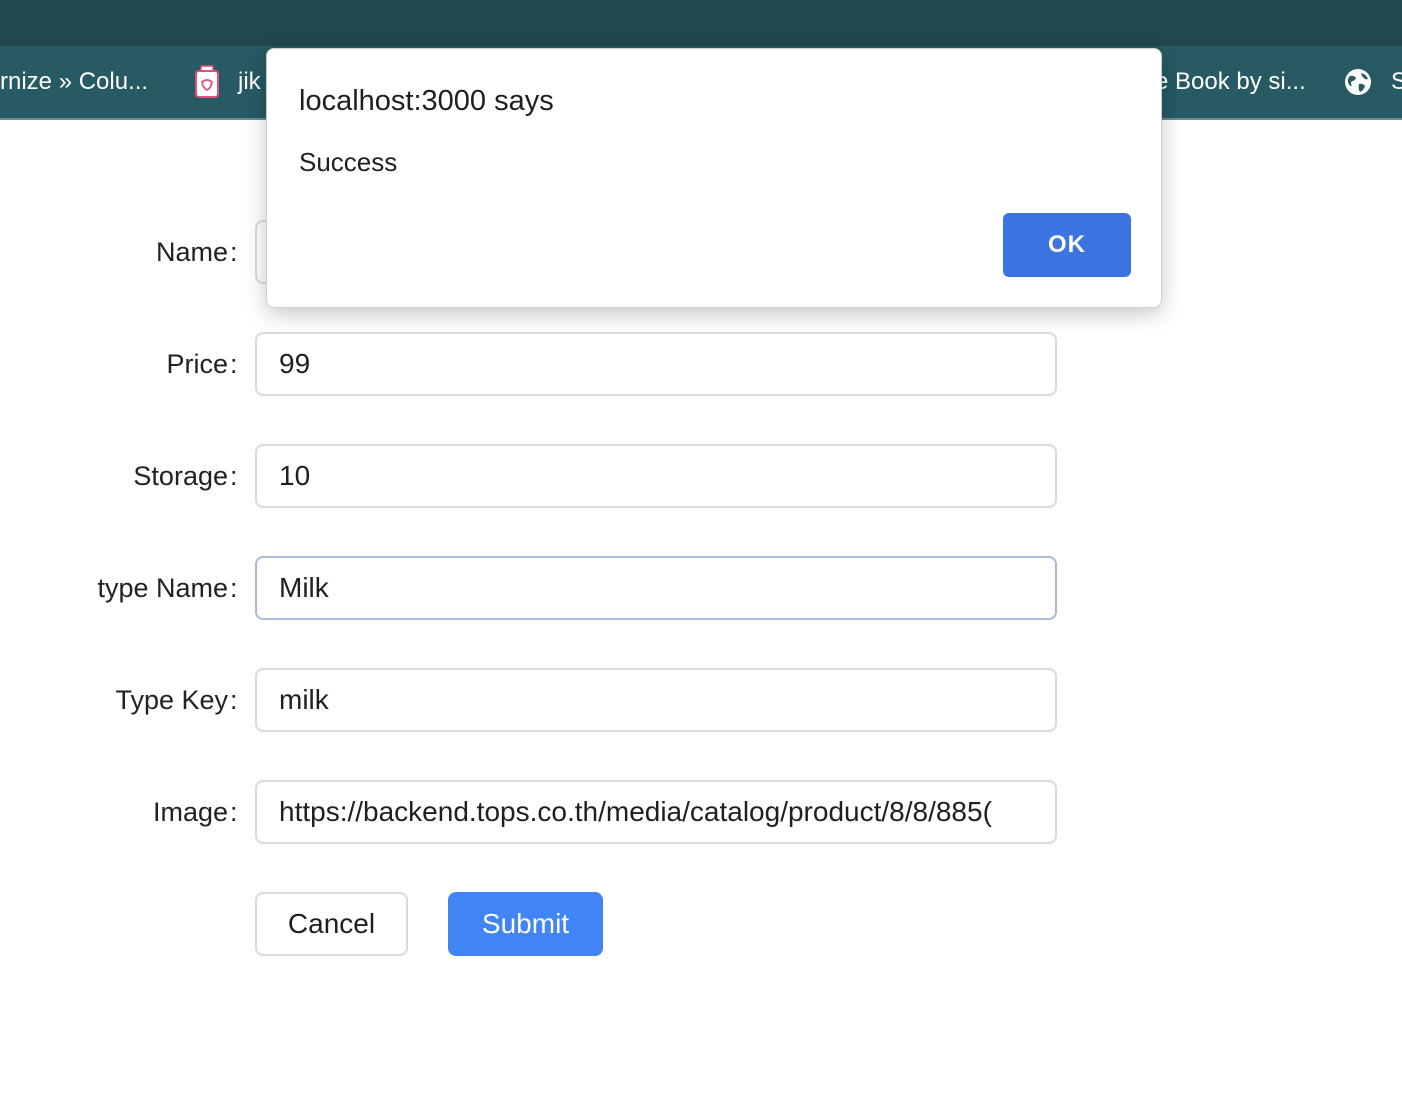  Describe the element at coordinates (656, 588) in the screenshot. I see `type-name-field` at that location.